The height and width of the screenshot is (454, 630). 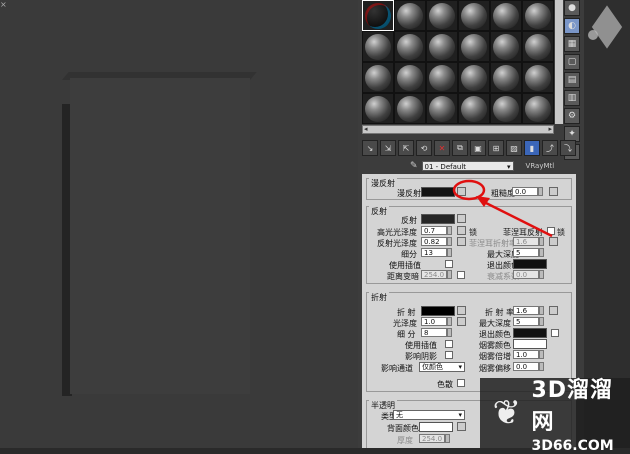 I want to click on refr-gloss-spinner, so click(x=449, y=321).